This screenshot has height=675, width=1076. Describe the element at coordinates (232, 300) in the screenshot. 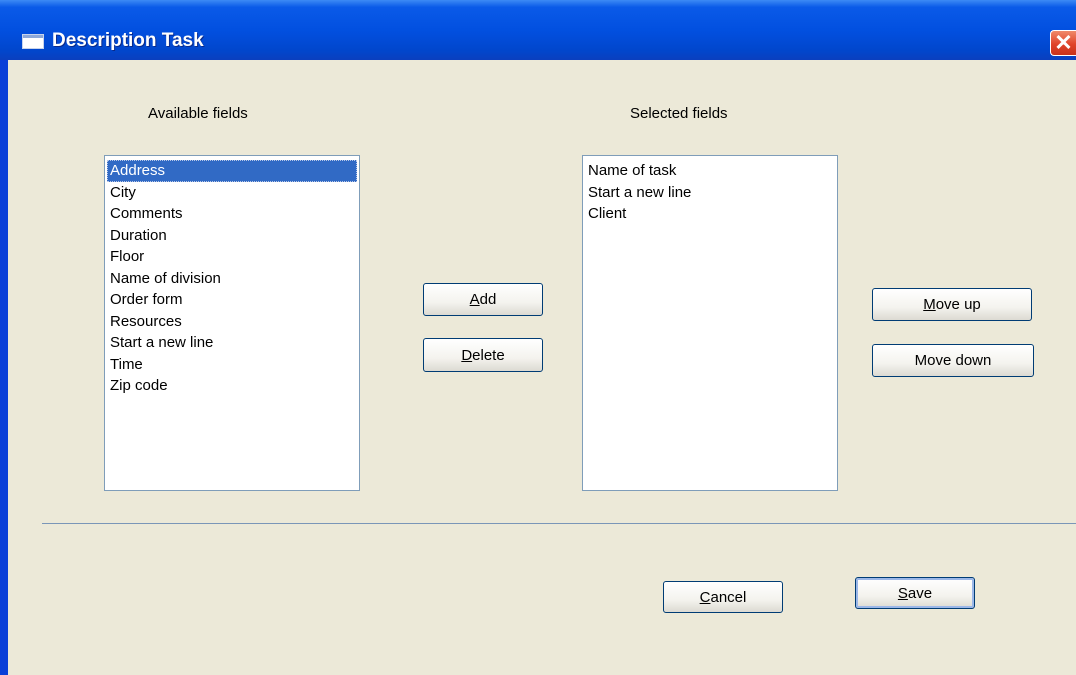

I see `list-item: Order form` at that location.